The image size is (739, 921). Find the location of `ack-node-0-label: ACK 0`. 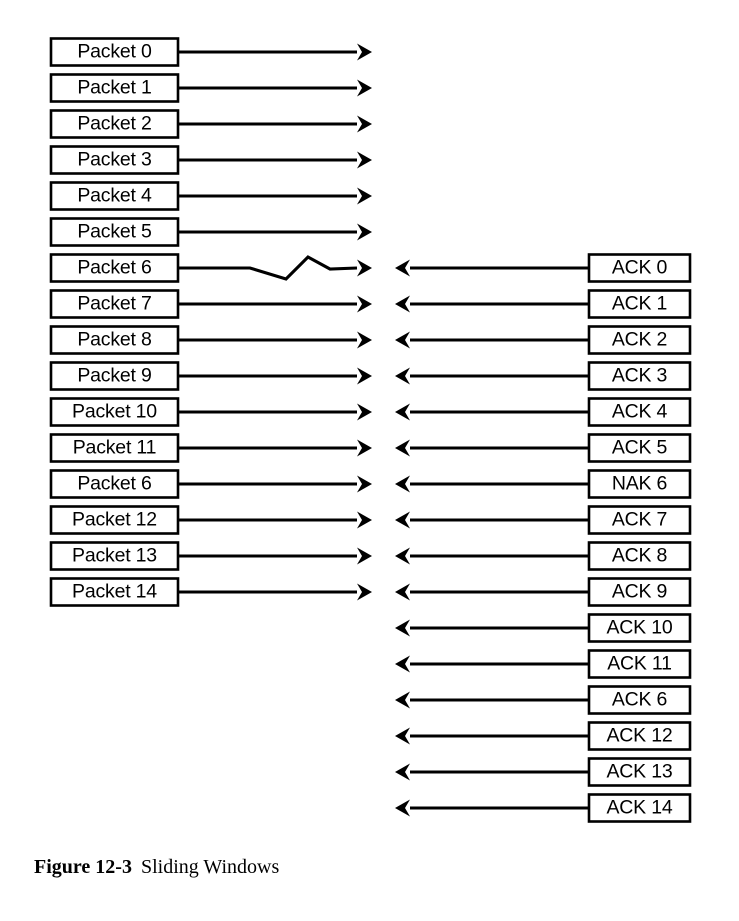

ack-node-0-label: ACK 0 is located at coordinates (640, 268).